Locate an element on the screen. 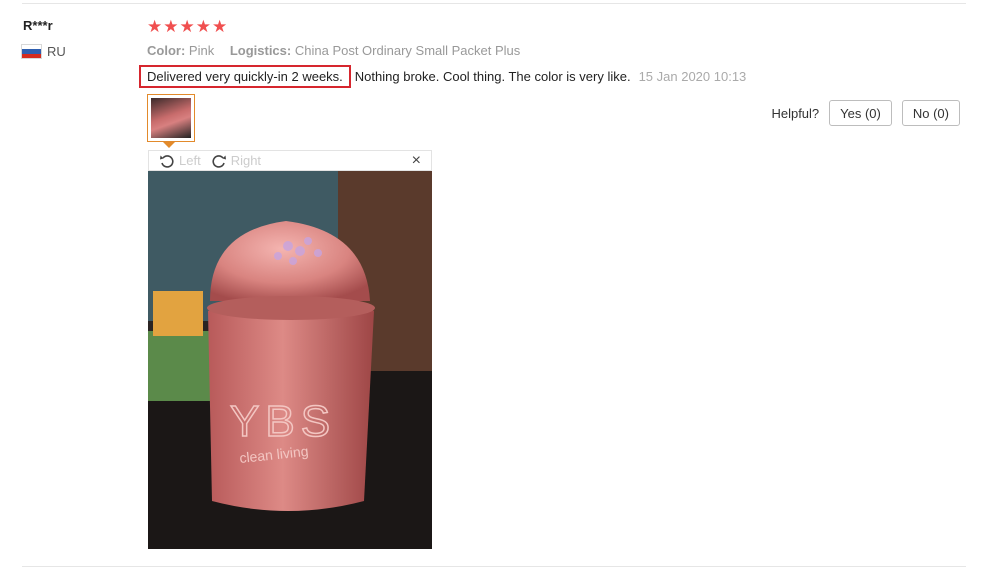 This screenshot has height=569, width=983. reviewer-country: RU is located at coordinates (44, 51).